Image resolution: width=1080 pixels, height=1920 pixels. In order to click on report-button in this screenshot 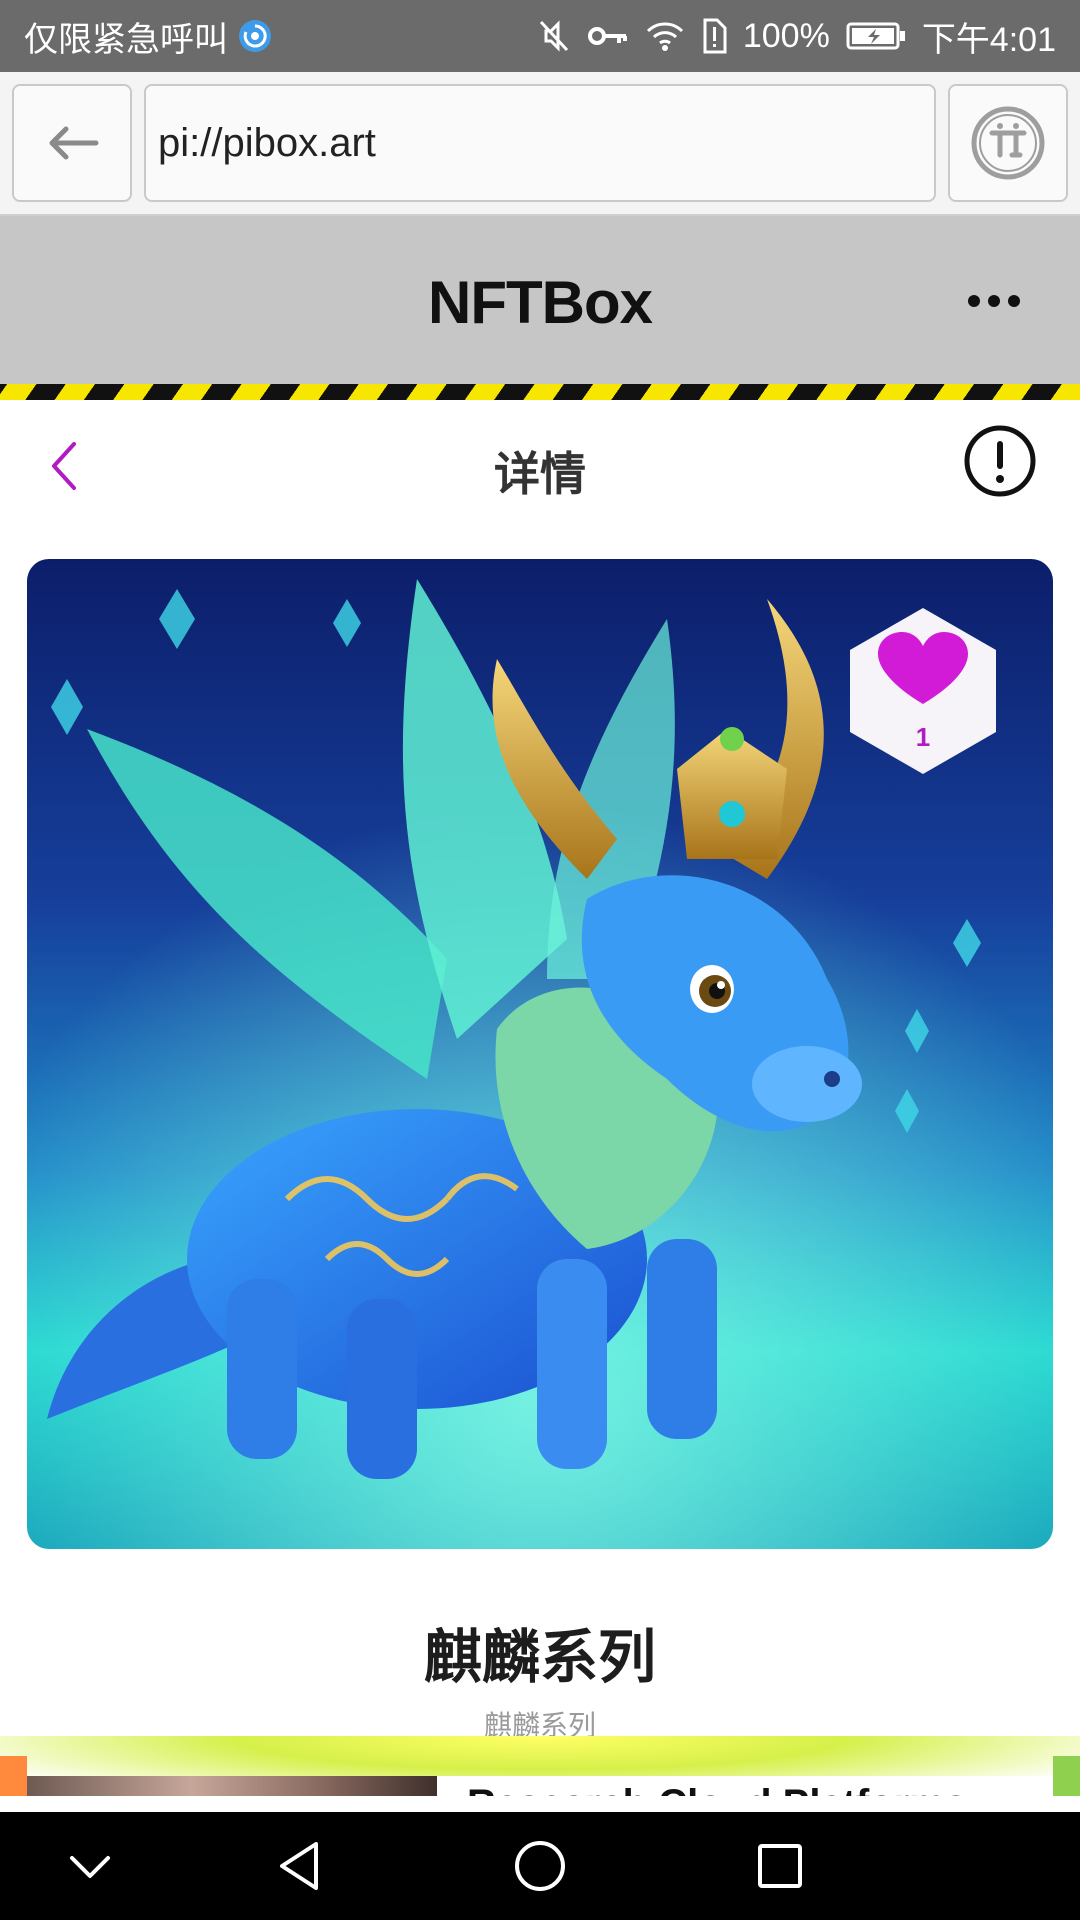, I will do `click(1000, 463)`.